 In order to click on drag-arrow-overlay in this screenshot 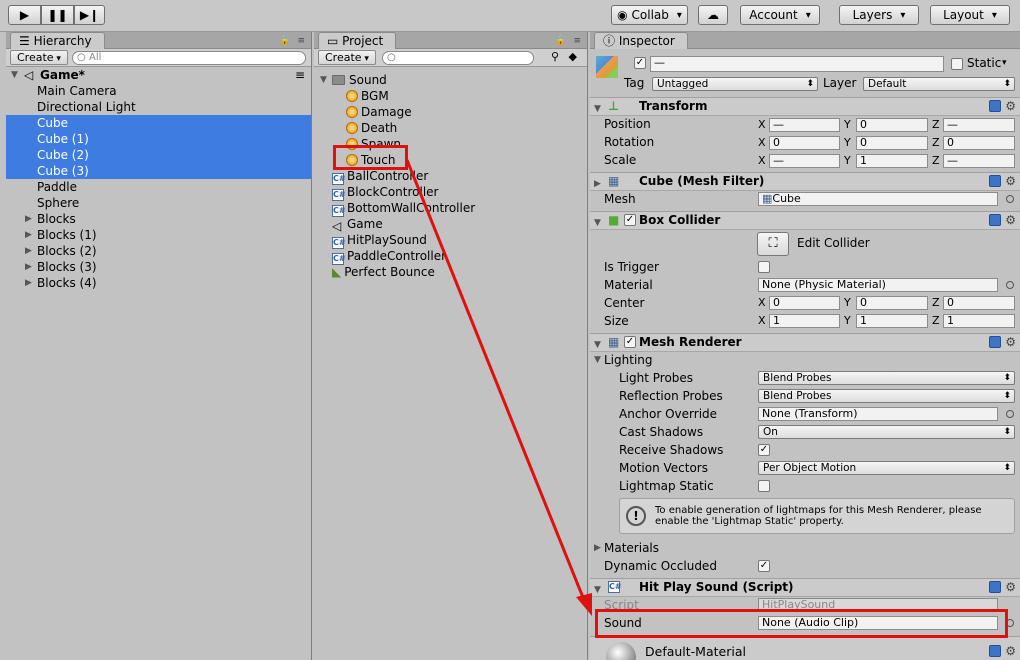, I will do `click(498, 387)`.